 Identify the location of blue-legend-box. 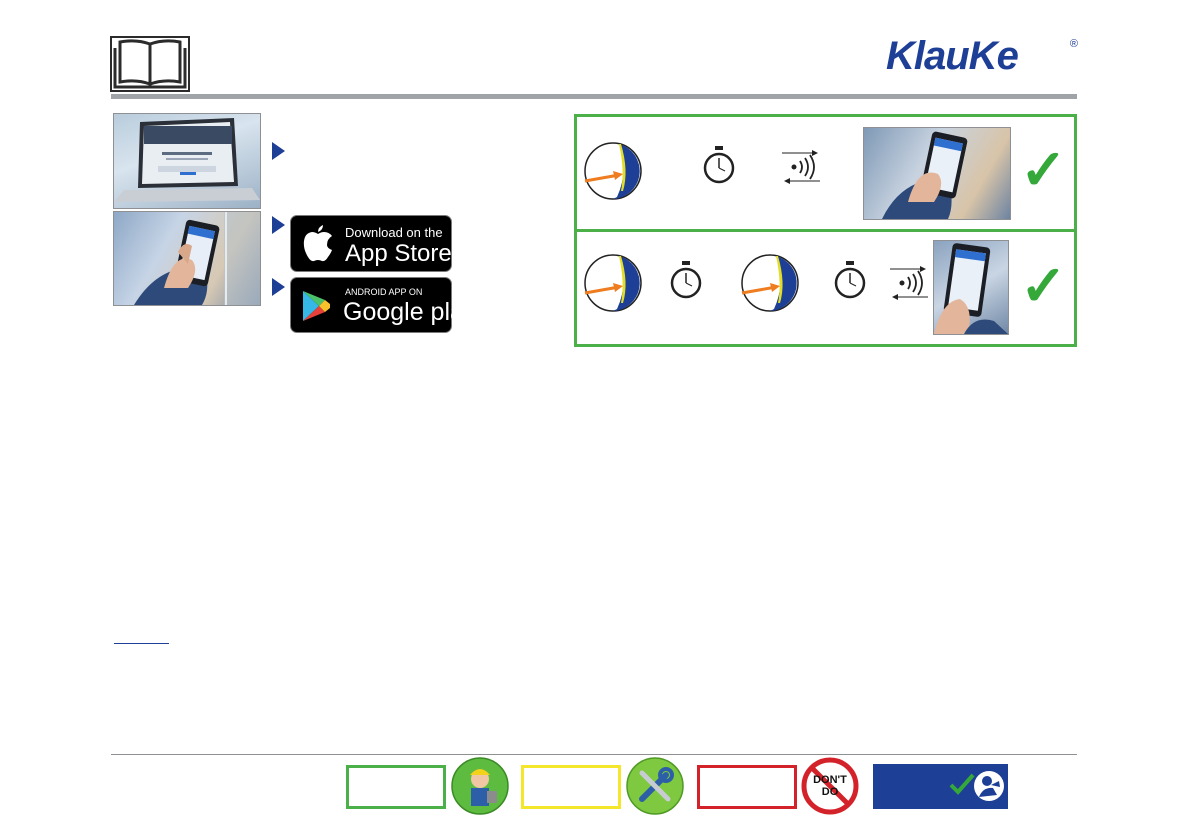
(940, 786).